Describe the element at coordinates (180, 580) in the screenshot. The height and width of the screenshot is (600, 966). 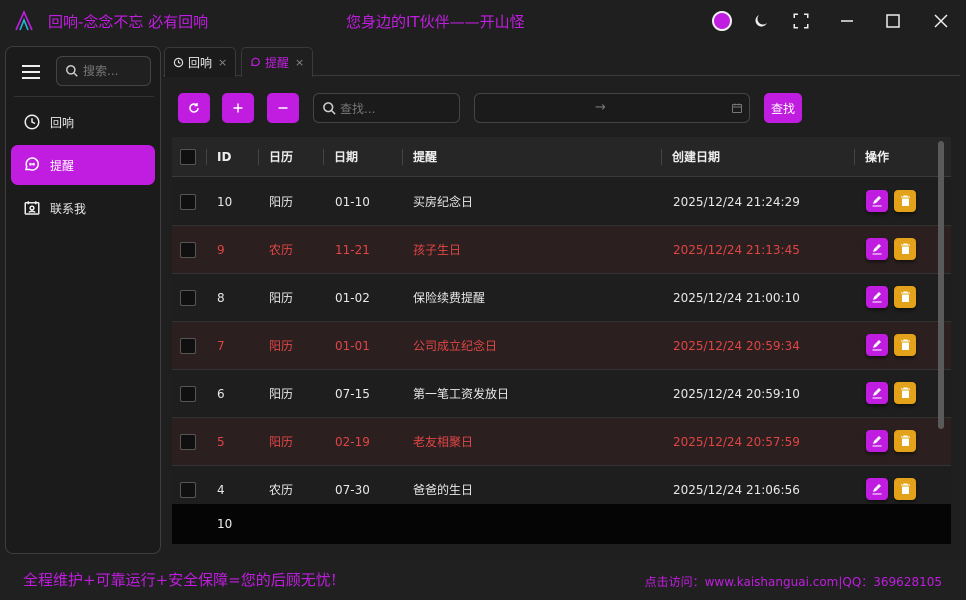
I see `footer-slogan: 全程维护+可靠运行+安全保障=您的后顾无忧!` at that location.